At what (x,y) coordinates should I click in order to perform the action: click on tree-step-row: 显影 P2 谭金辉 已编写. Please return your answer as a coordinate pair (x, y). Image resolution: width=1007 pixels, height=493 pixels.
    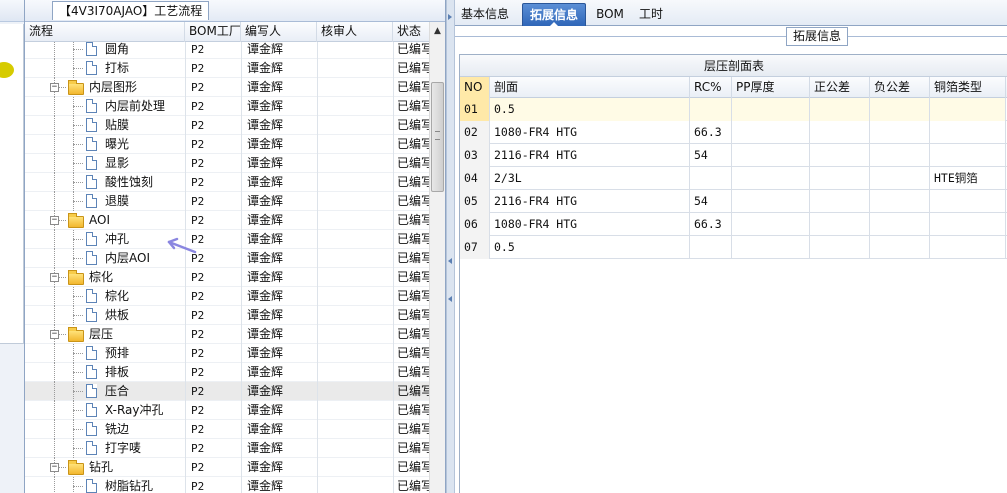
    Looking at the image, I should click on (227, 163).